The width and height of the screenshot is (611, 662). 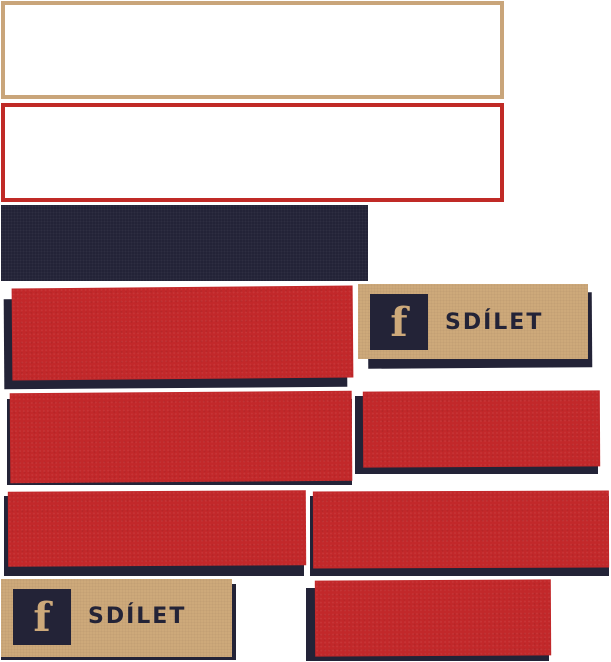 What do you see at coordinates (184, 243) in the screenshot?
I see `navy-block` at bounding box center [184, 243].